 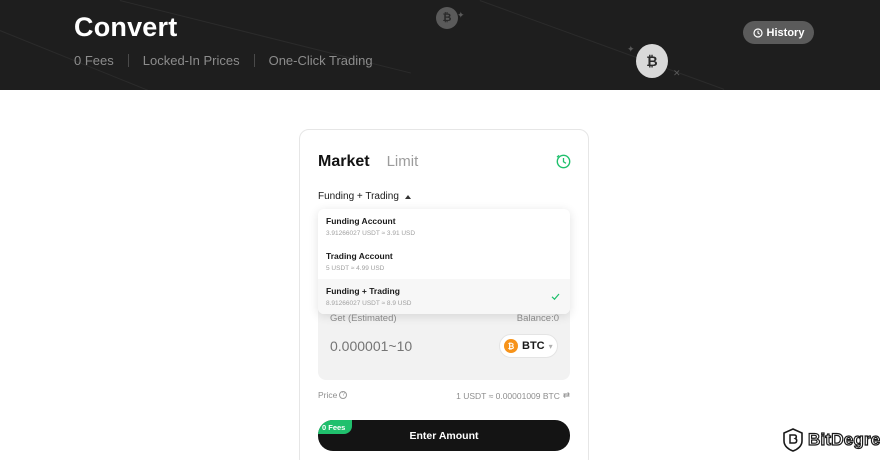 I want to click on get-amount-input, so click(x=405, y=346).